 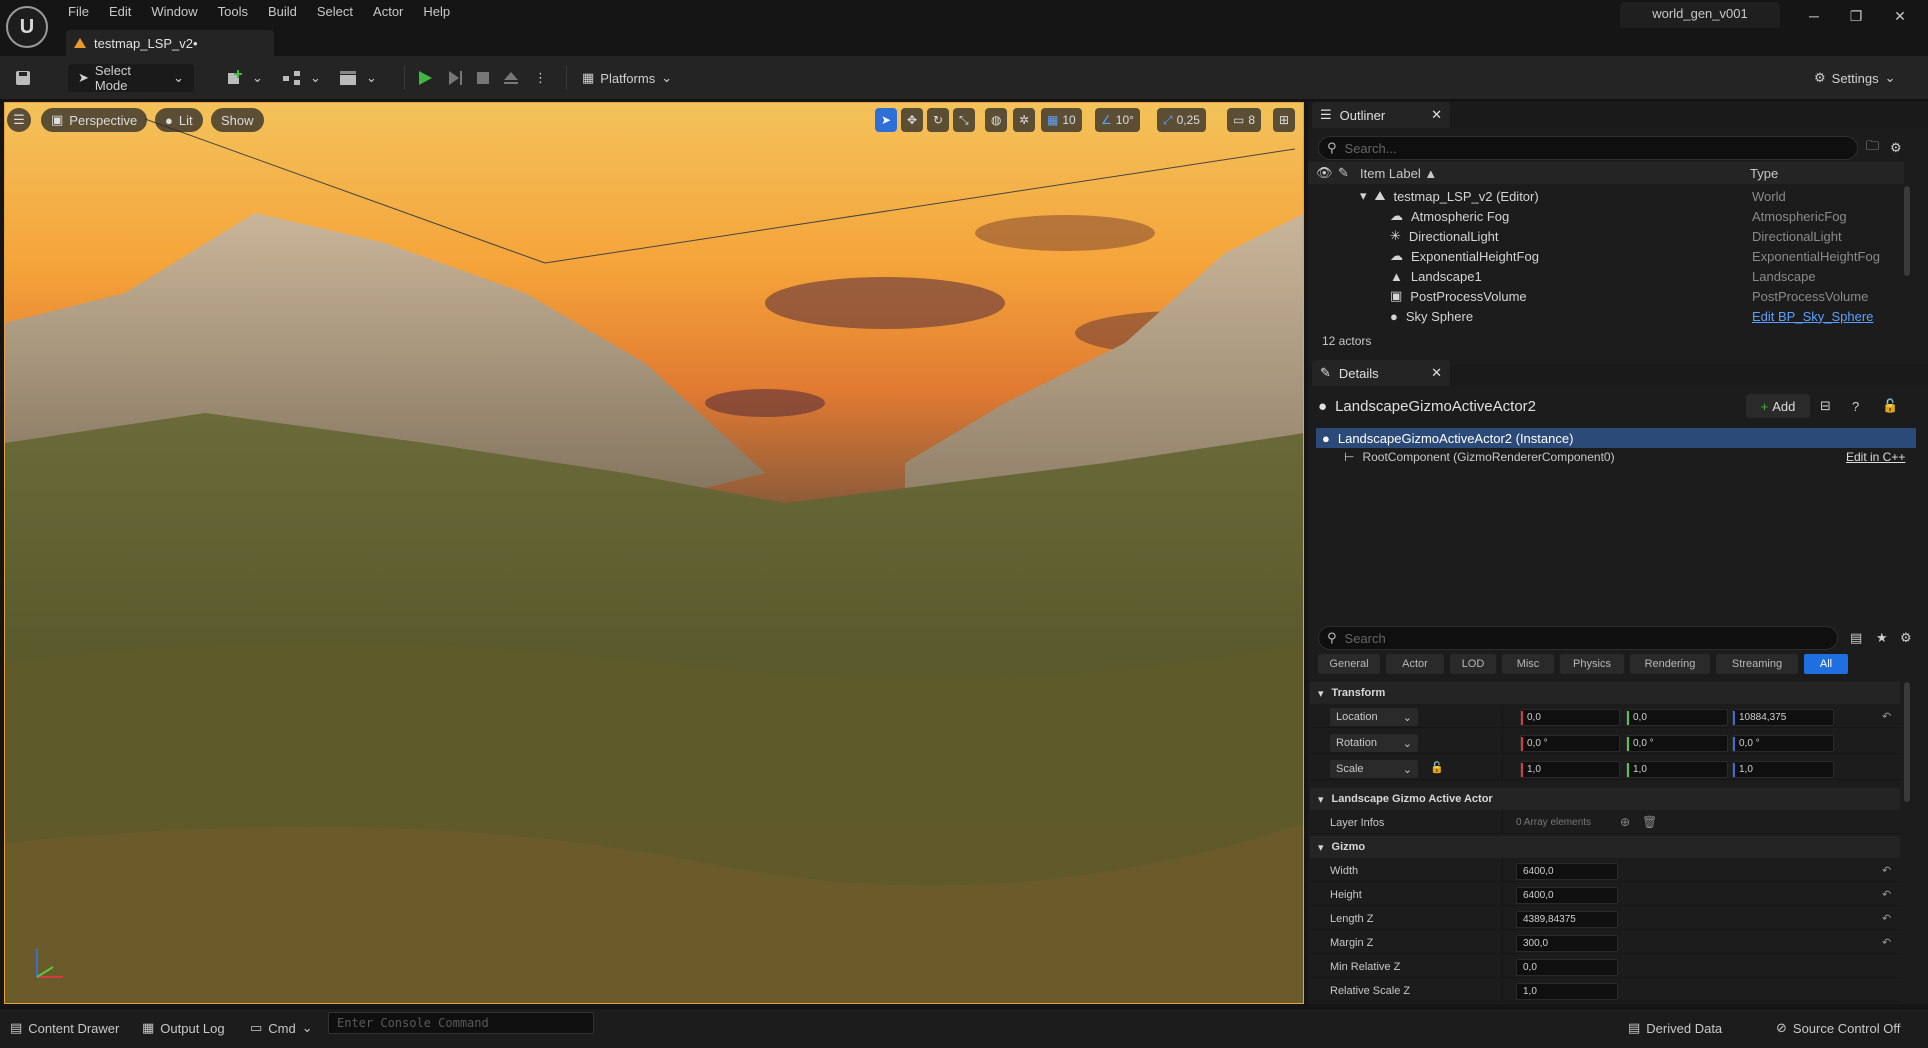 I want to click on blueprint-button: ⌄, so click(x=301, y=78).